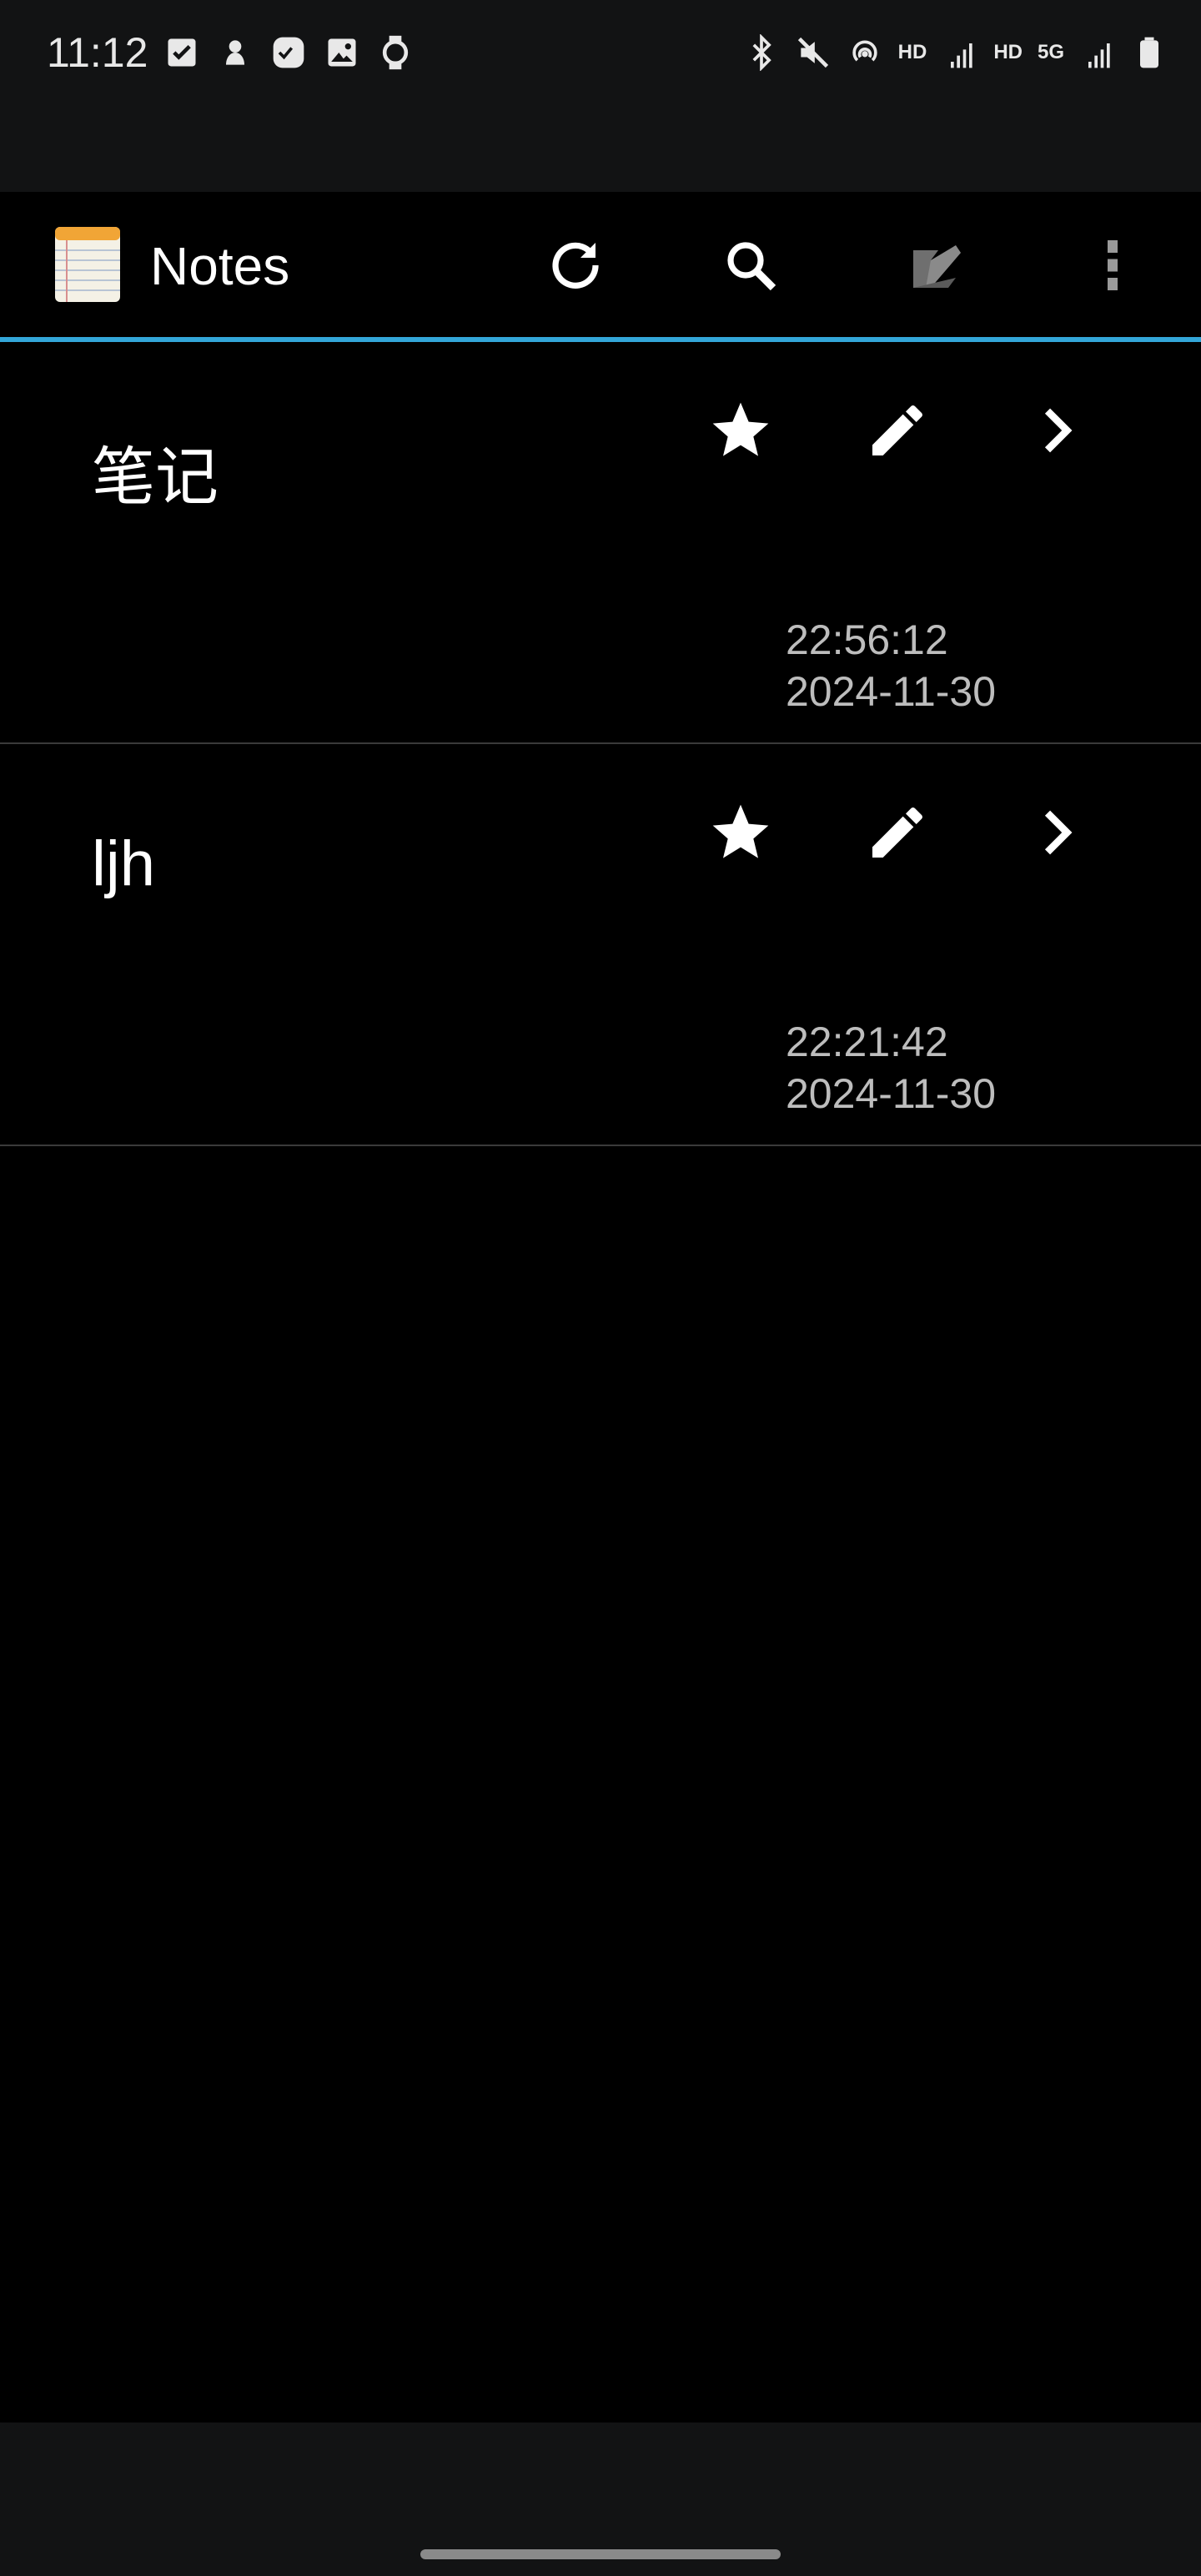  Describe the element at coordinates (891, 665) in the screenshot. I see `note-timestamp: 22:56:12 2024-11-30` at that location.